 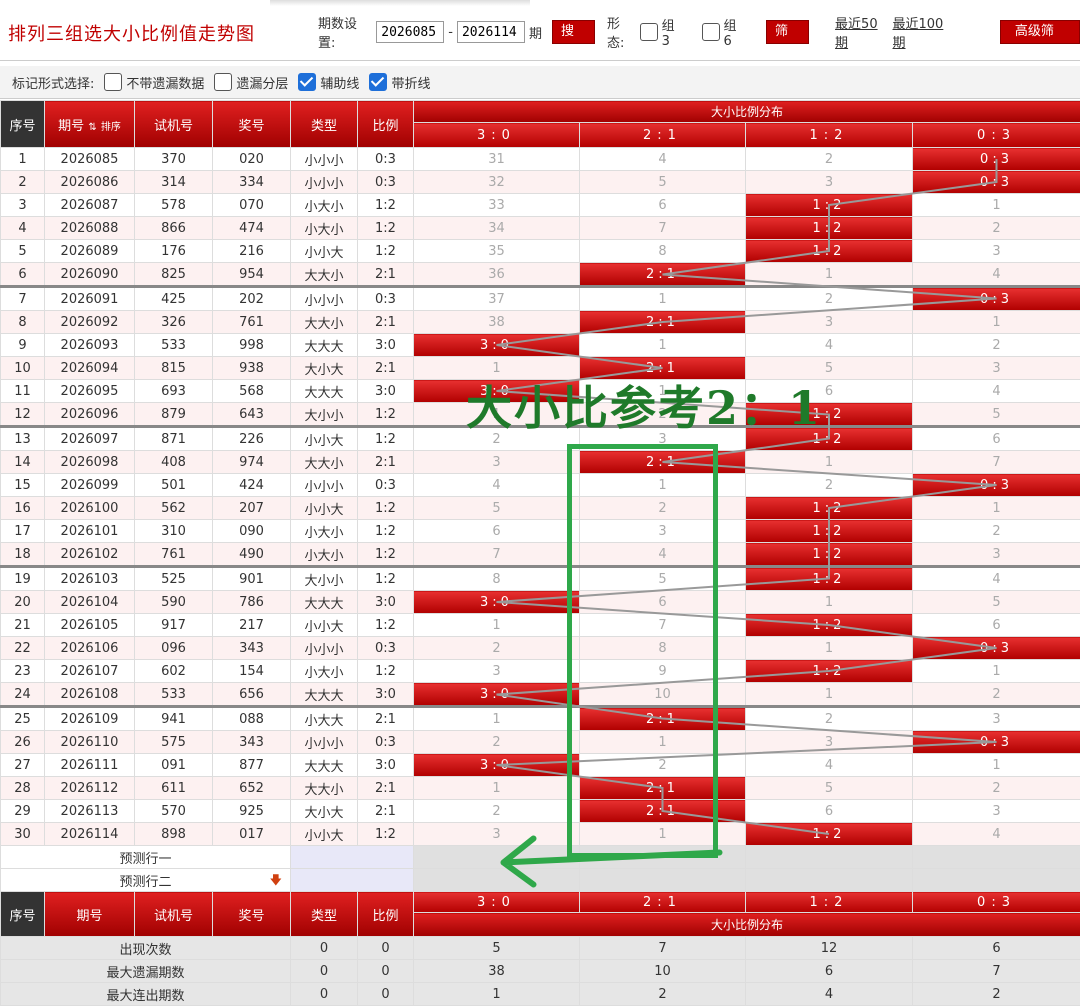 I want to click on header-period: 期号 ⇅ 排序, so click(x=90, y=124).